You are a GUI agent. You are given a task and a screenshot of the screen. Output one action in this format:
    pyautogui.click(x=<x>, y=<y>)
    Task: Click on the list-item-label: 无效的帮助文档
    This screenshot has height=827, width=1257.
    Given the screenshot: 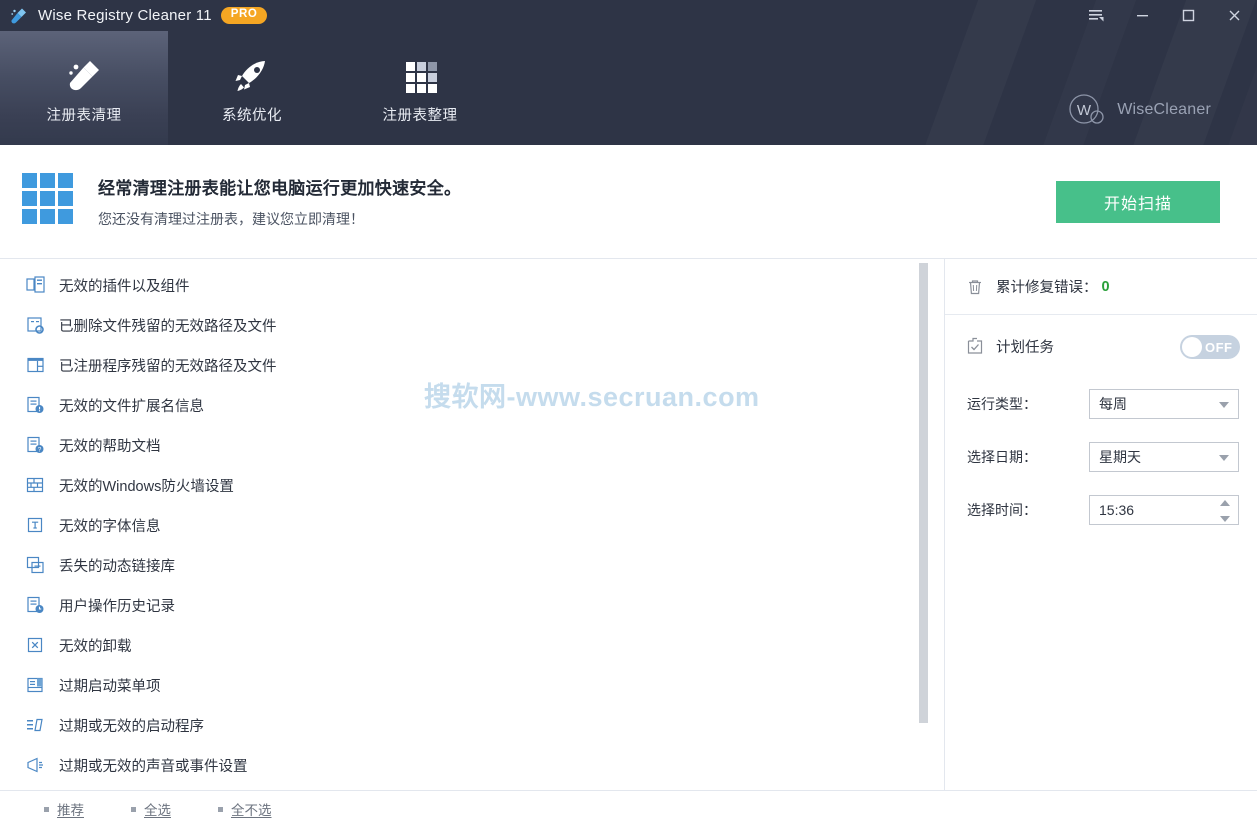 What is the action you would take?
    pyautogui.click(x=110, y=446)
    